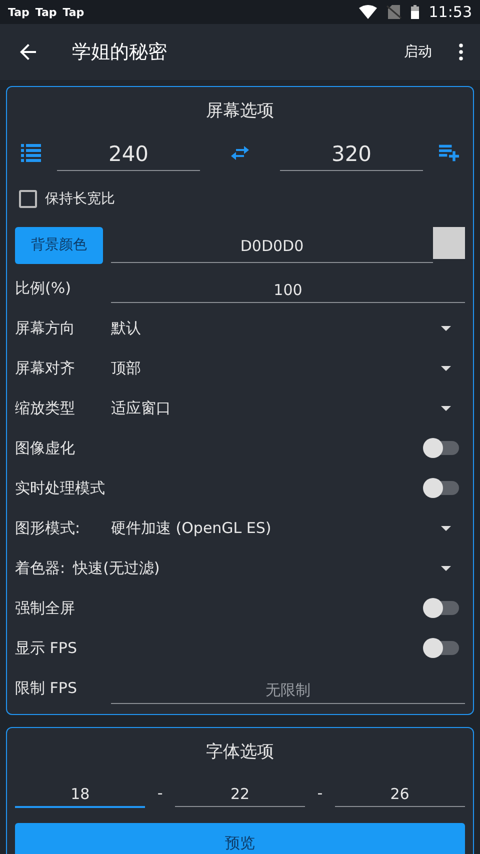 The height and width of the screenshot is (854, 480). I want to click on color-field: D0D0D0, so click(272, 245).